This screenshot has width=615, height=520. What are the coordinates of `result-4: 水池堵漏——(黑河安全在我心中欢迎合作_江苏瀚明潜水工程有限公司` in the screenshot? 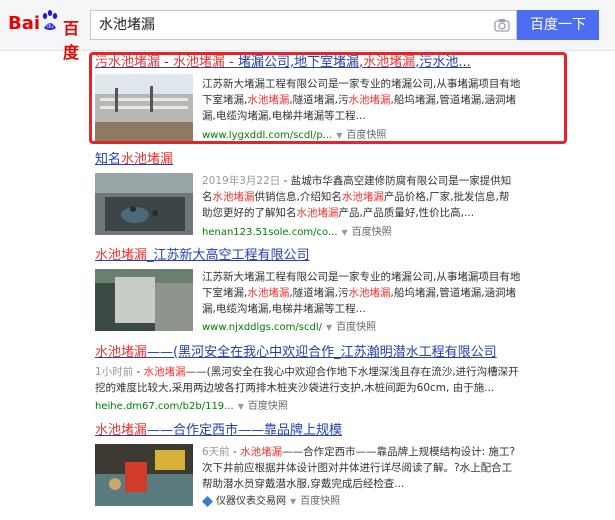 It's located at (296, 353).